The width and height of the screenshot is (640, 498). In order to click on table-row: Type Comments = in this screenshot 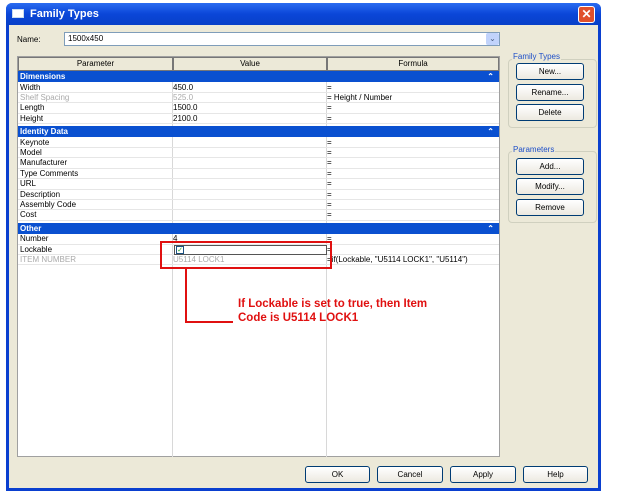, I will do `click(258, 174)`.